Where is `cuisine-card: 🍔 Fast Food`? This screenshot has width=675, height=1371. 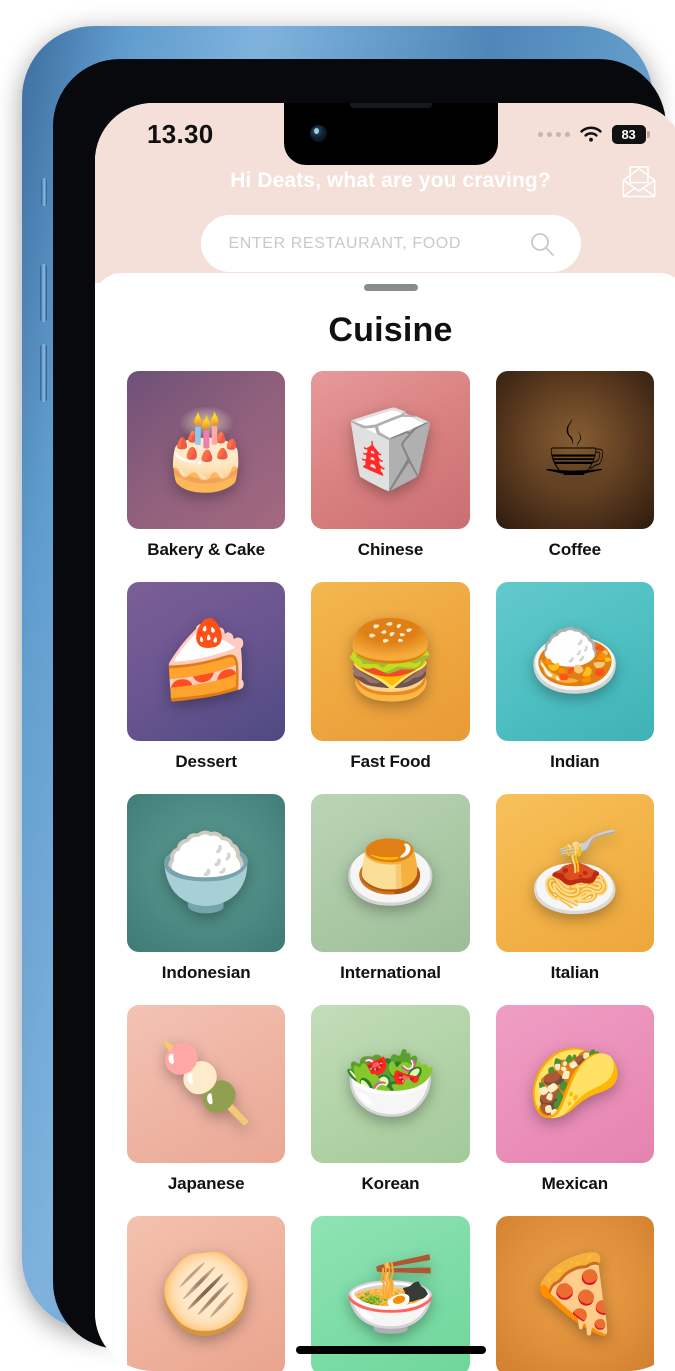 cuisine-card: 🍔 Fast Food is located at coordinates (390, 676).